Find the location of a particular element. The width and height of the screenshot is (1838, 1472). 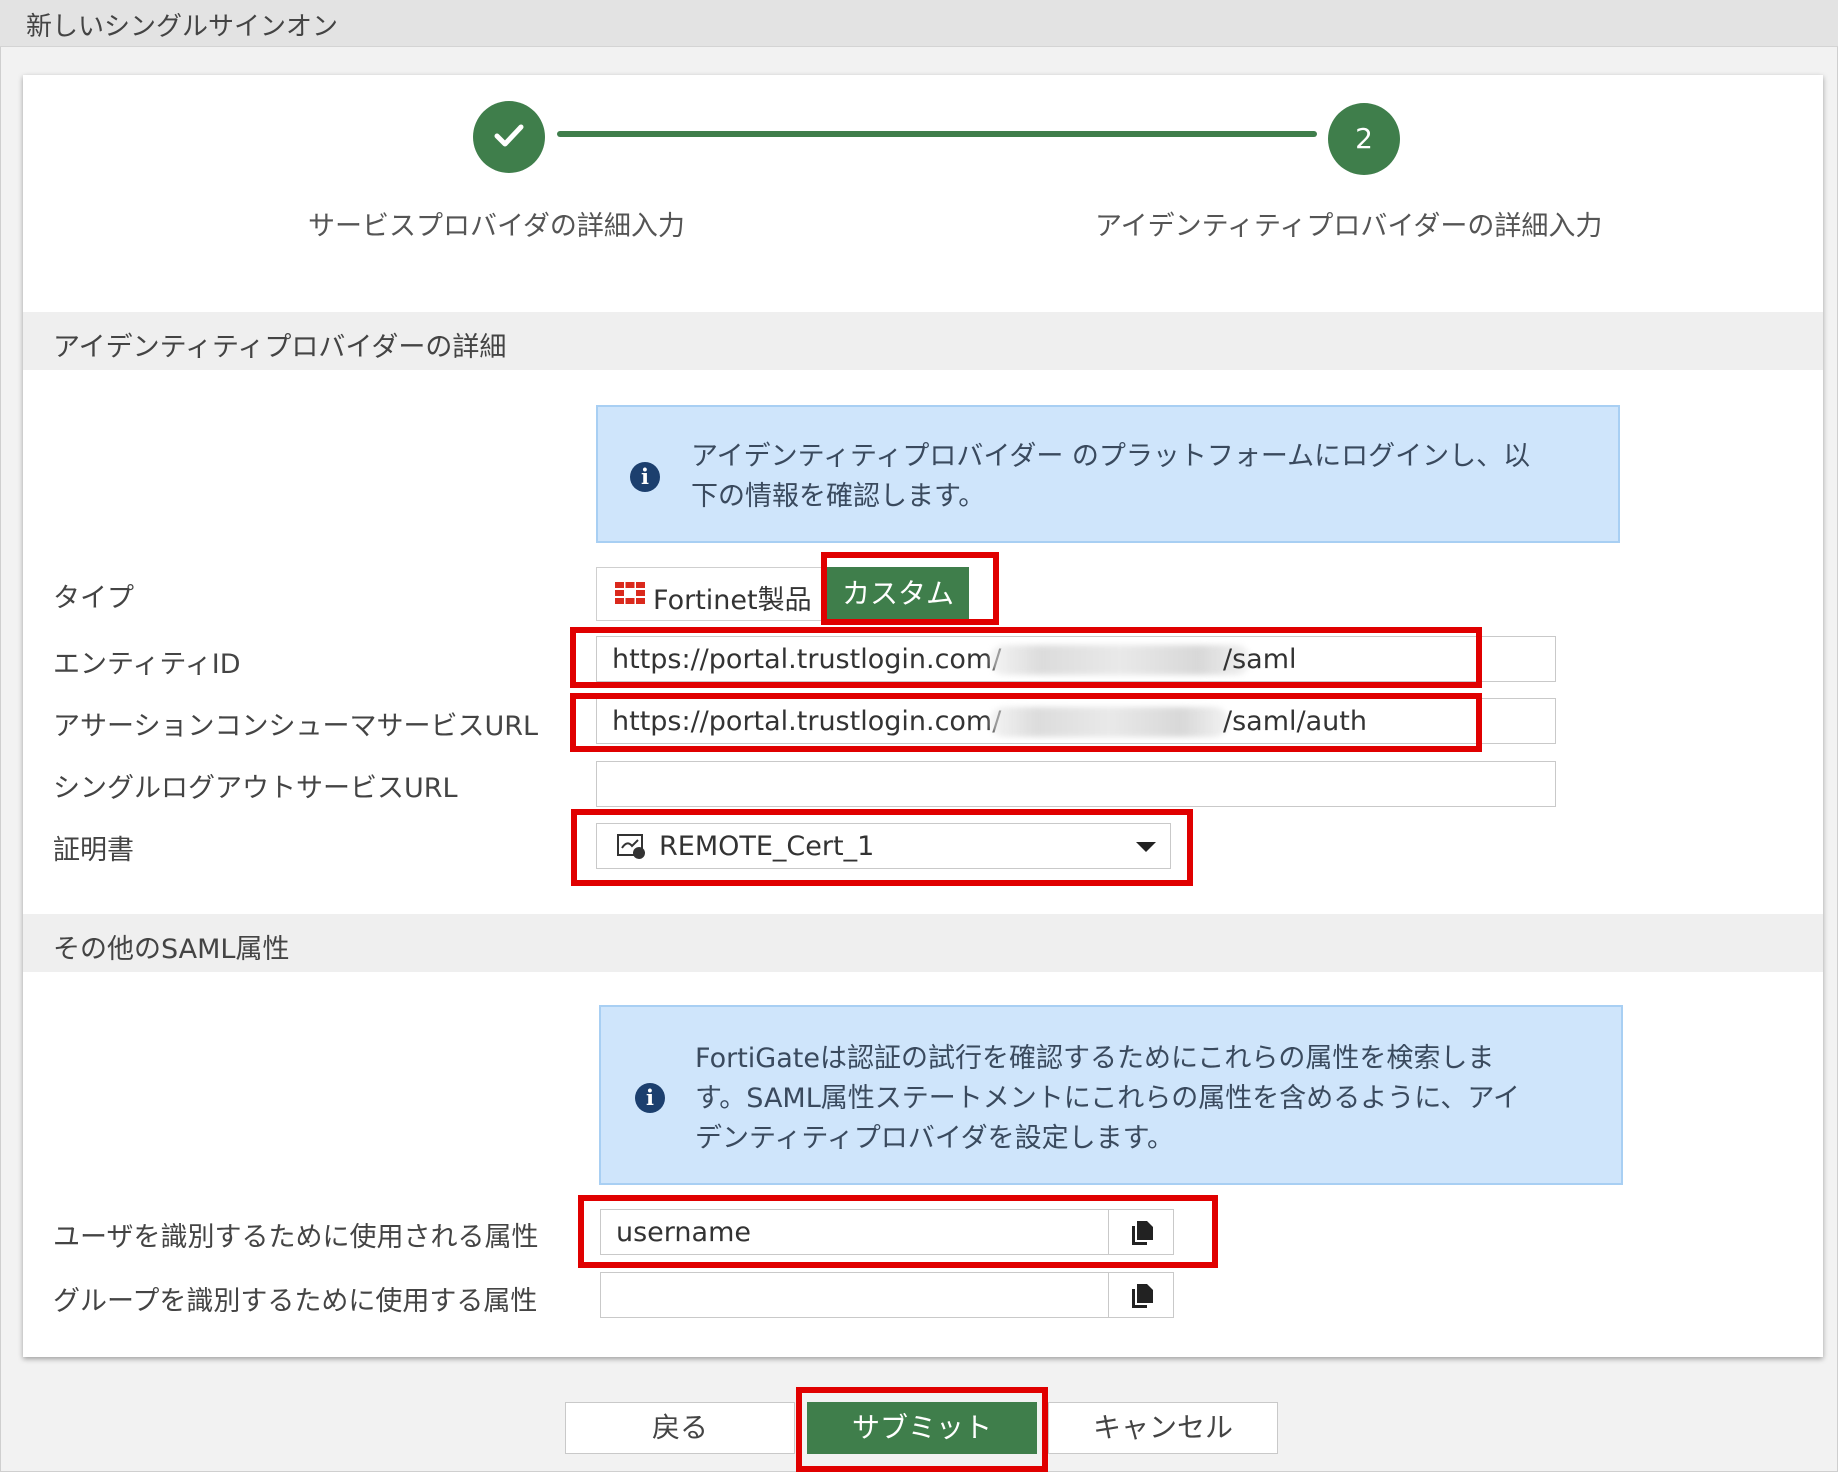

type-option-fortinet: Fortinet製品 is located at coordinates (710, 594).